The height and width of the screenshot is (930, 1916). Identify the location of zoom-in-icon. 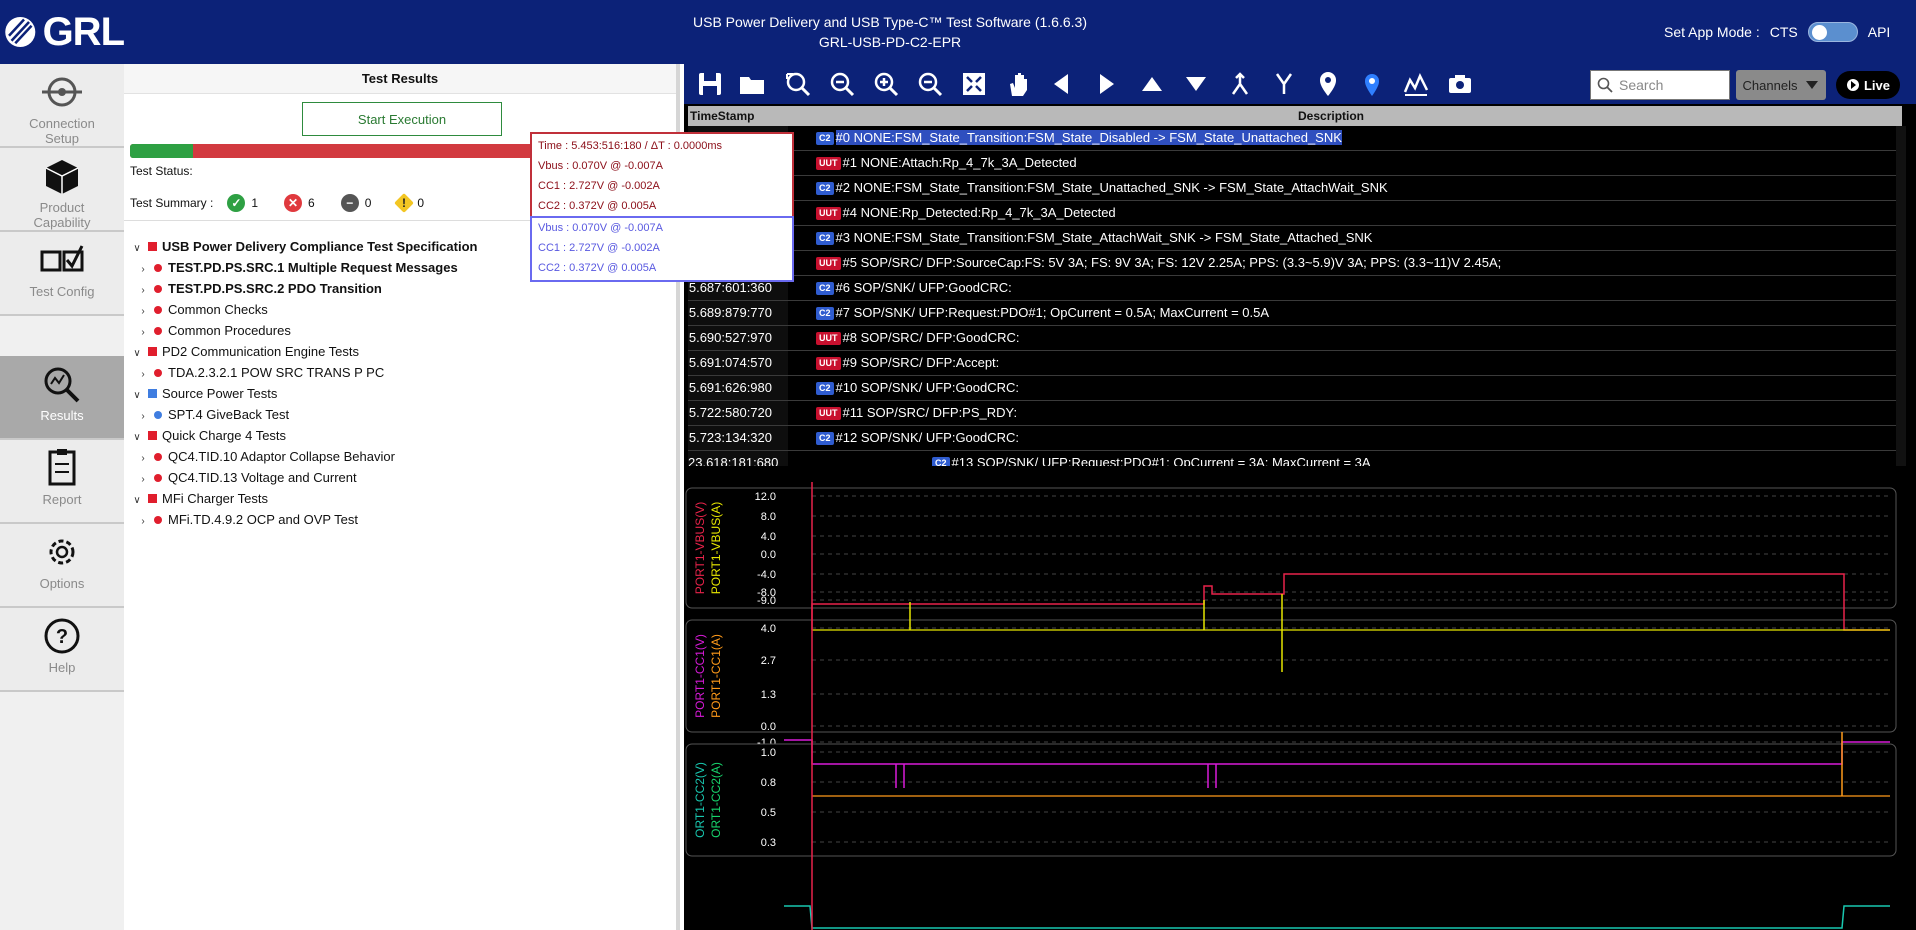
(886, 84).